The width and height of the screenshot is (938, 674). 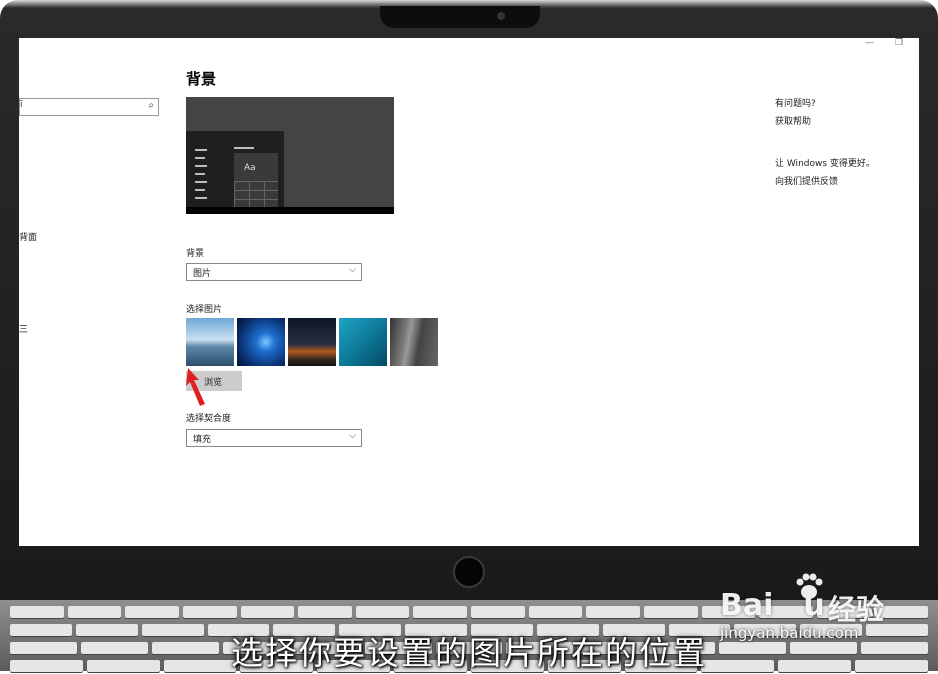 I want to click on minimize-button: —, so click(x=869, y=43).